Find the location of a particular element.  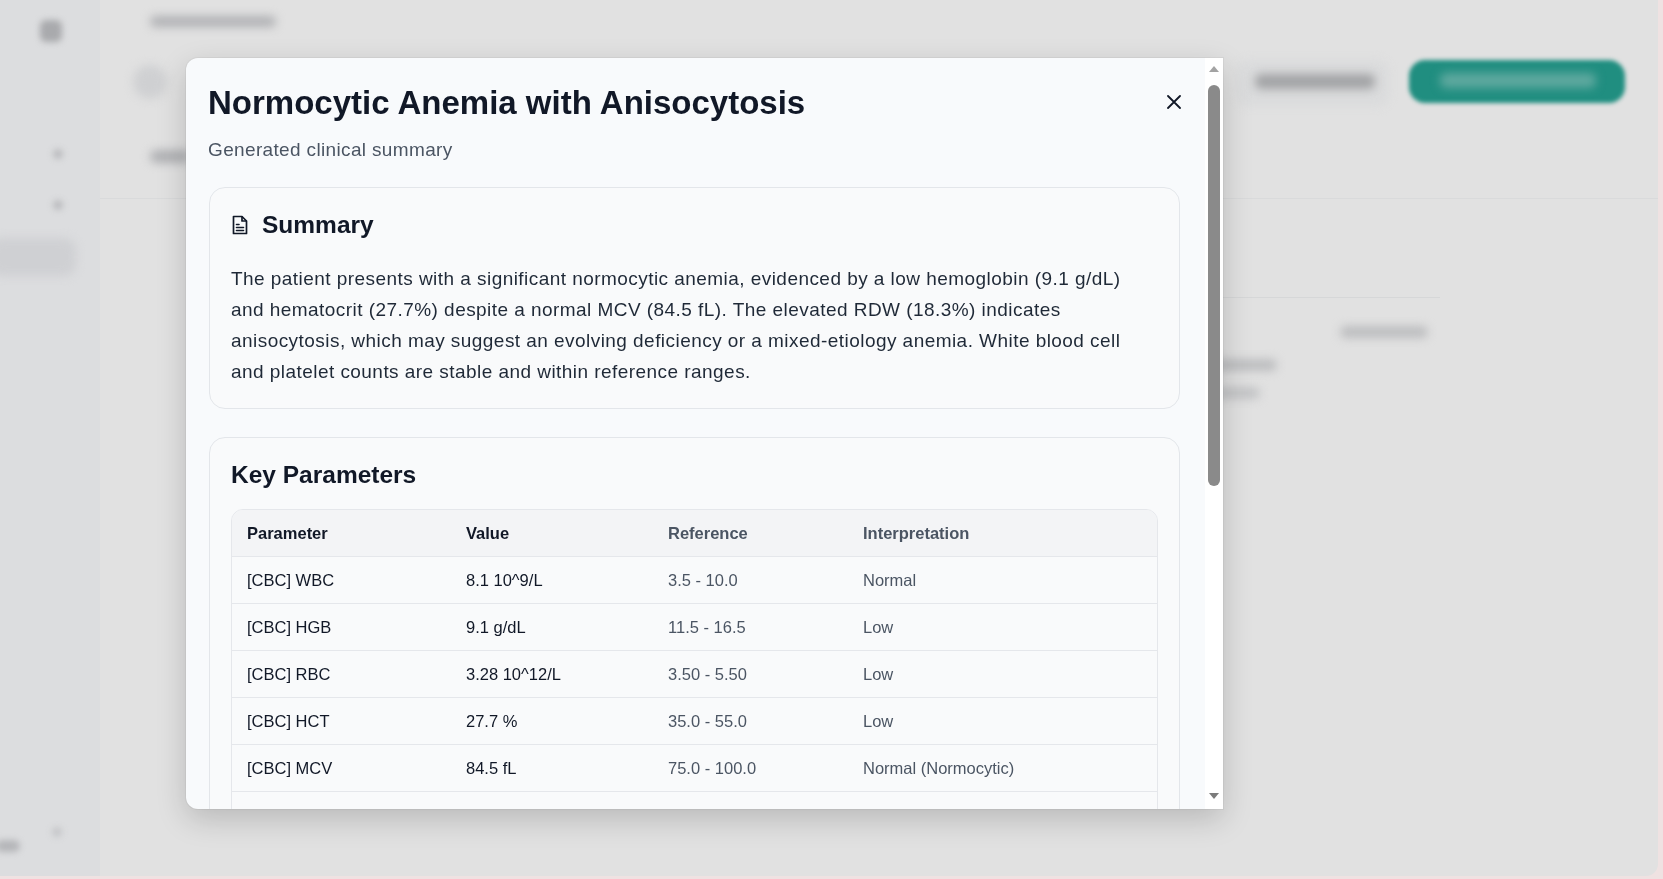

table-cell: [CBC] HCT is located at coordinates (341, 721).